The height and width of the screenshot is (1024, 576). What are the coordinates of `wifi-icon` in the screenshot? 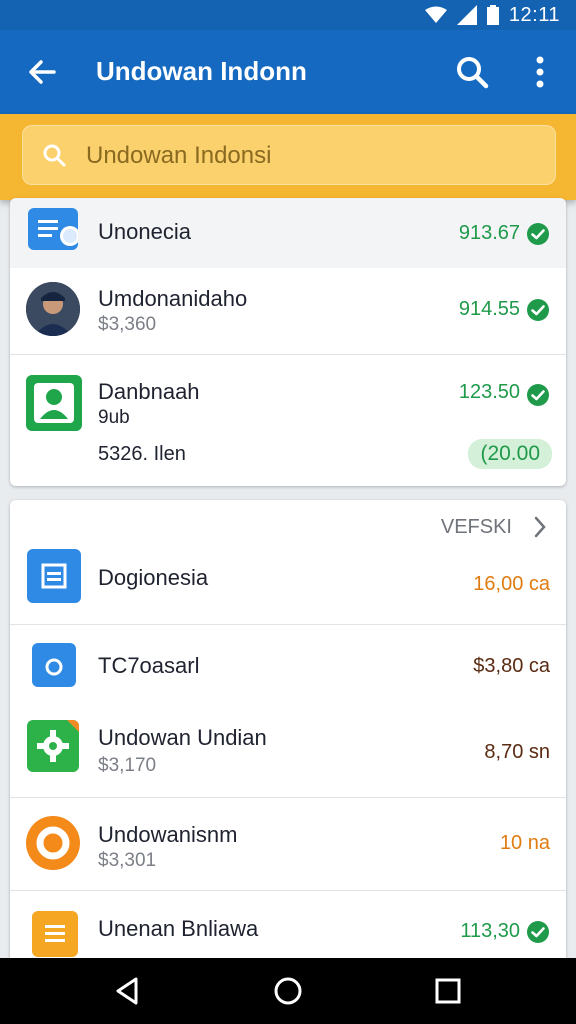 It's located at (435, 14).